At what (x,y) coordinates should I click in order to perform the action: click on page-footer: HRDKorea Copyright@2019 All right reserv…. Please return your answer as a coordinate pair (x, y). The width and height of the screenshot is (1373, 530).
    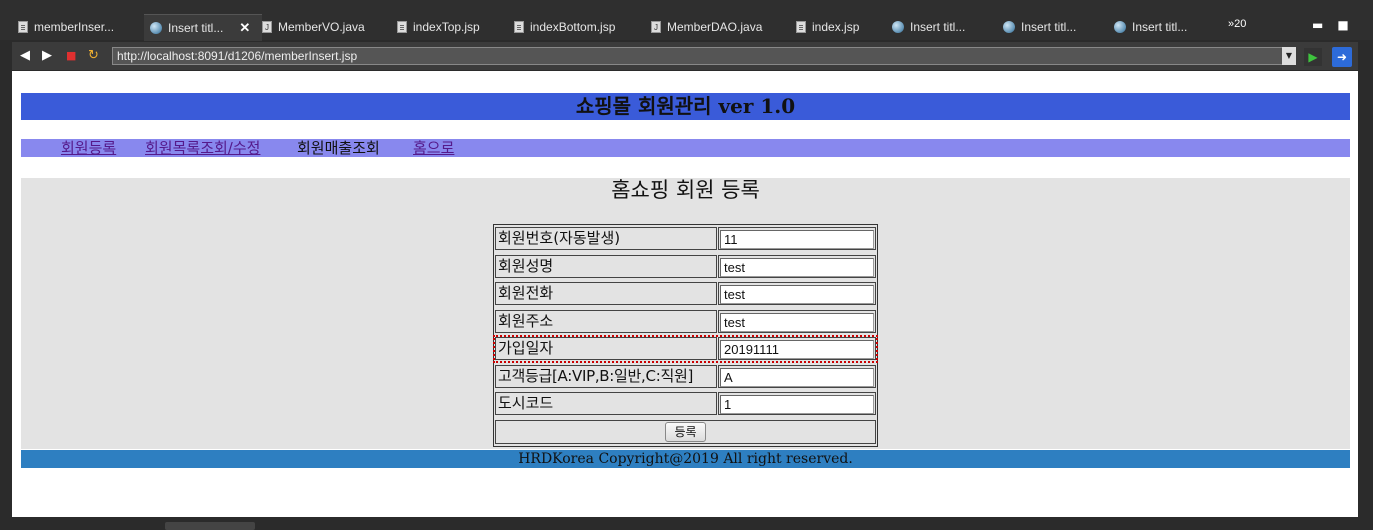
    Looking at the image, I should click on (685, 459).